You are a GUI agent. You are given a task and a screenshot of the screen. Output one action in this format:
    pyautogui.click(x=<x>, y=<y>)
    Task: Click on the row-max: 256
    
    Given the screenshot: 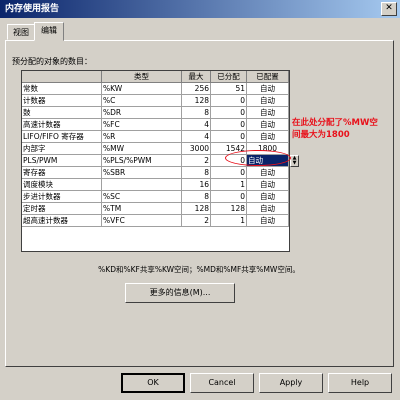 What is the action you would take?
    pyautogui.click(x=196, y=89)
    